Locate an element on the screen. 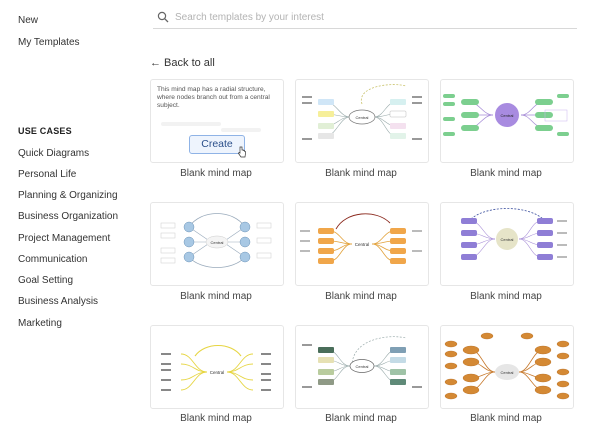 The width and height of the screenshot is (600, 435). hand-cursor-icon is located at coordinates (242, 152).